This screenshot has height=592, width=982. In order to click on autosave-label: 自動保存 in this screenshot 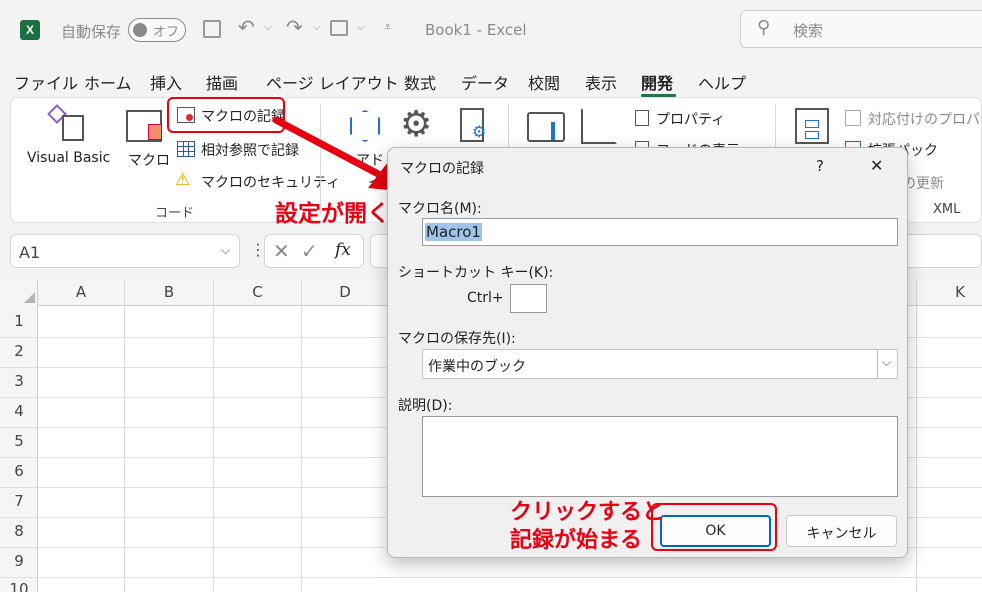, I will do `click(91, 32)`.